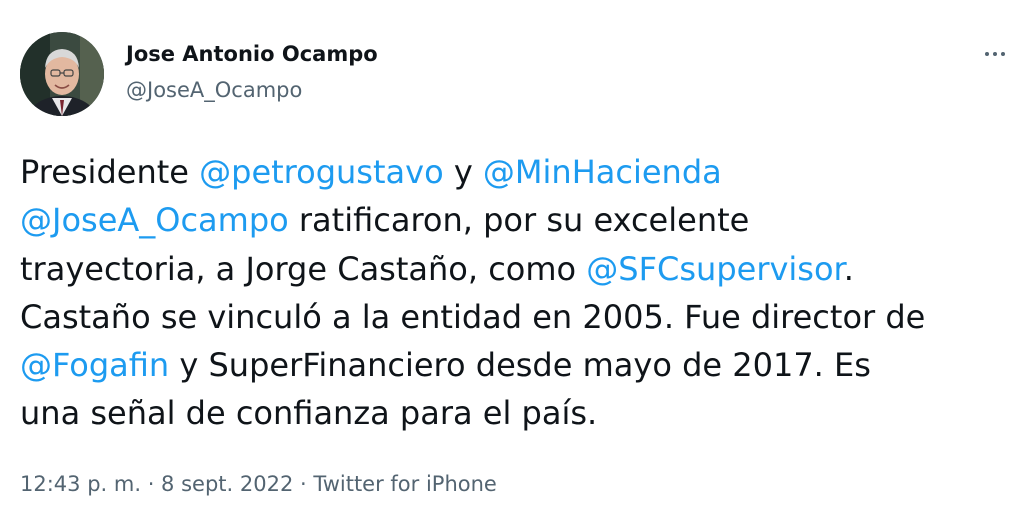 This screenshot has height=522, width=1029. What do you see at coordinates (154, 220) in the screenshot?
I see `mention-link: @JoseA_Ocampo` at bounding box center [154, 220].